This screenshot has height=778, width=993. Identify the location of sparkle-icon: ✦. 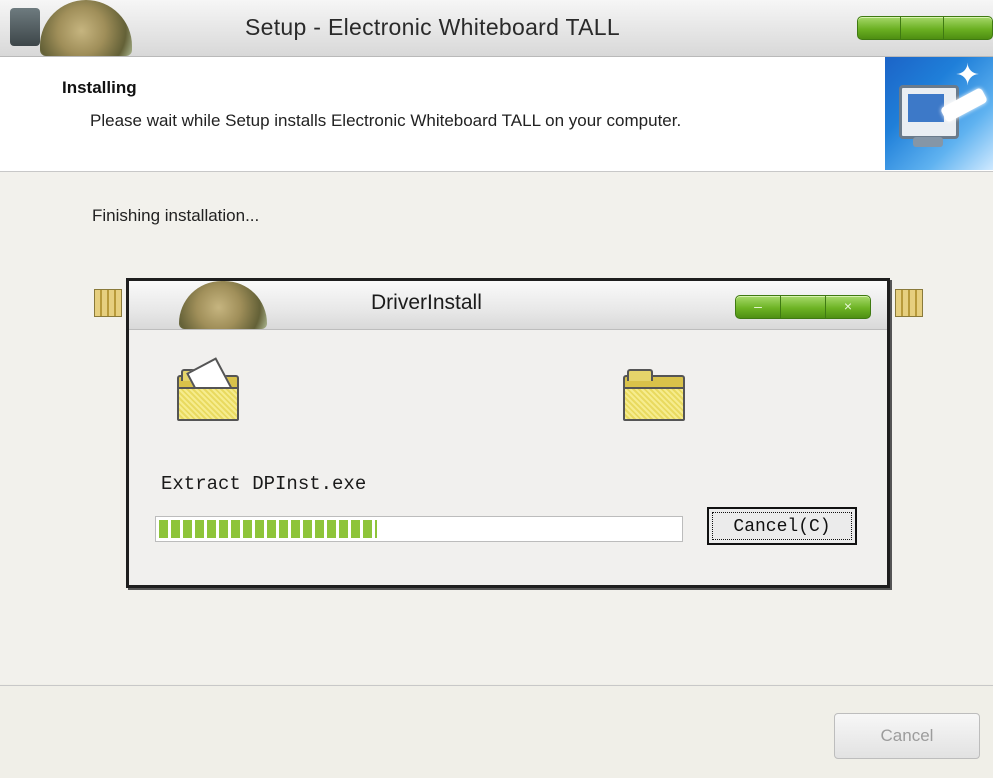
(968, 75).